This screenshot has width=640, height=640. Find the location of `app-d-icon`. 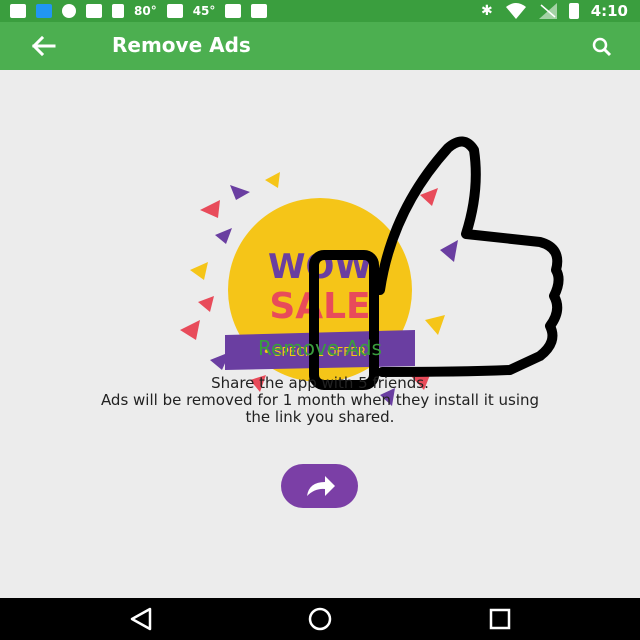

app-d-icon is located at coordinates (44, 11).